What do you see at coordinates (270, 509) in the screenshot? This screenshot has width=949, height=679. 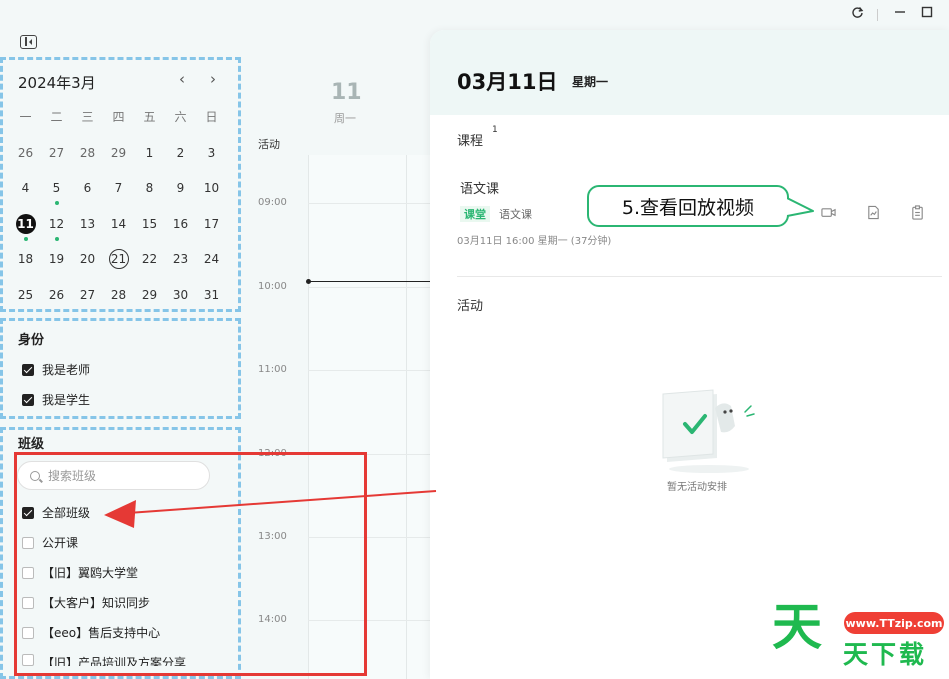 I see `annotation-arrow` at bounding box center [270, 509].